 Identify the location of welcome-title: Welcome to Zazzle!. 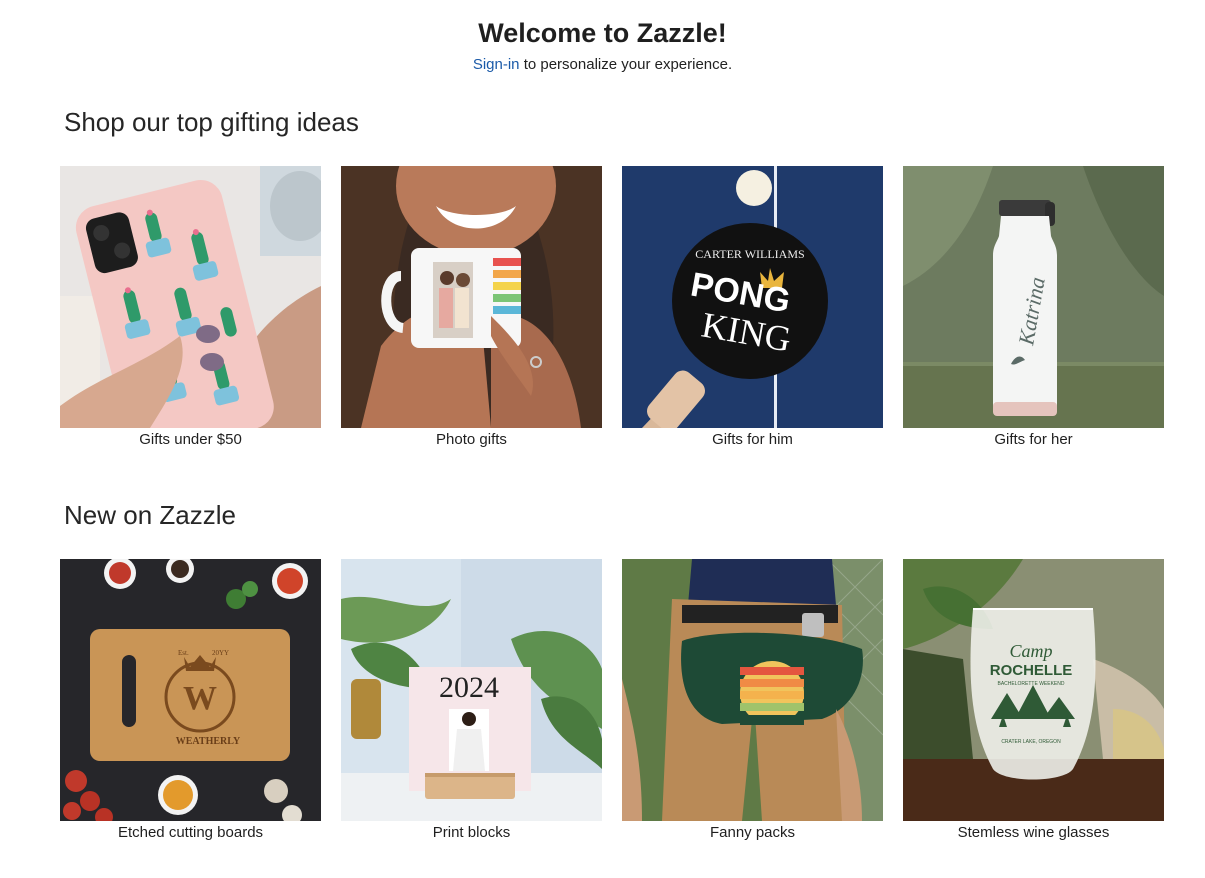
(602, 33).